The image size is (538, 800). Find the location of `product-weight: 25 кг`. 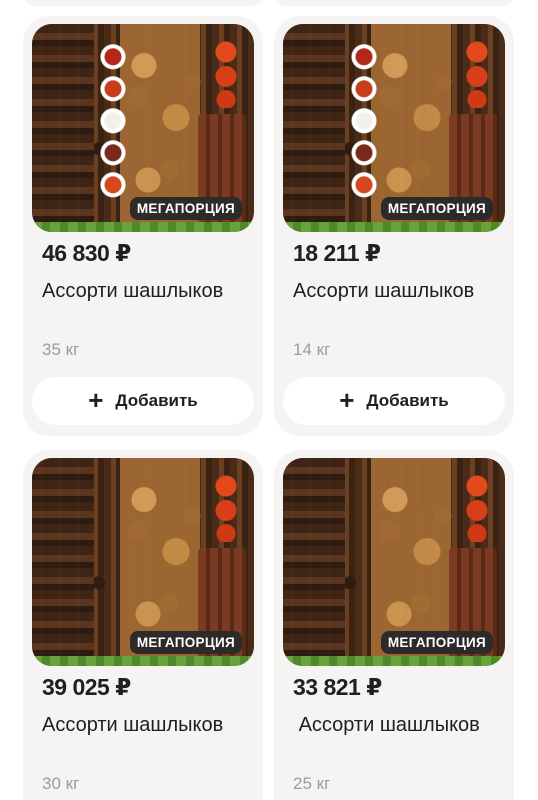

product-weight: 25 кг is located at coordinates (312, 783).